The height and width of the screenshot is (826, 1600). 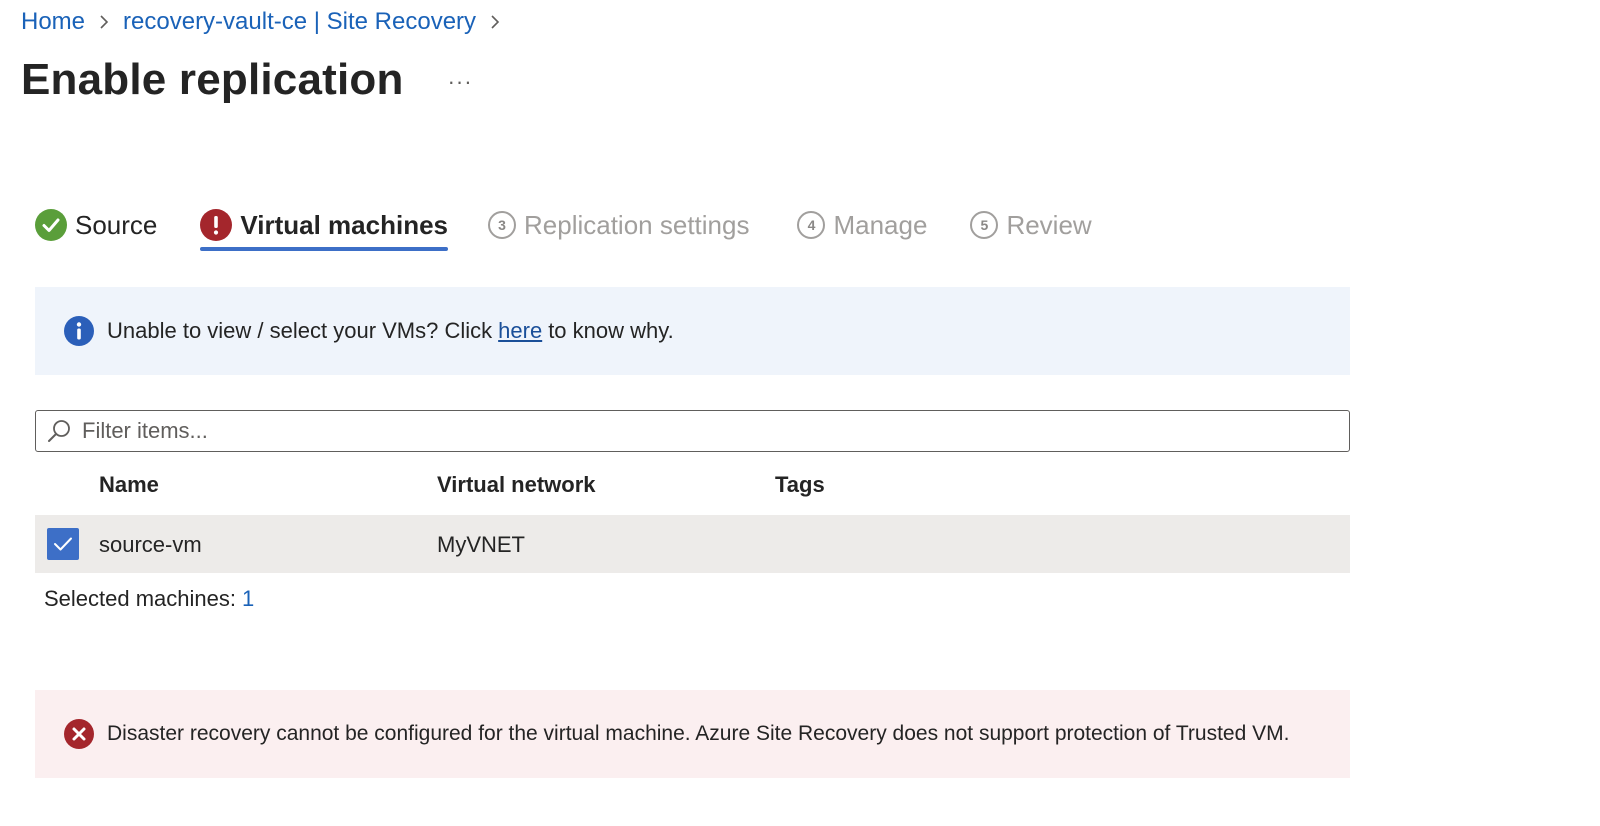 I want to click on checkmark-icon, so click(x=63, y=544).